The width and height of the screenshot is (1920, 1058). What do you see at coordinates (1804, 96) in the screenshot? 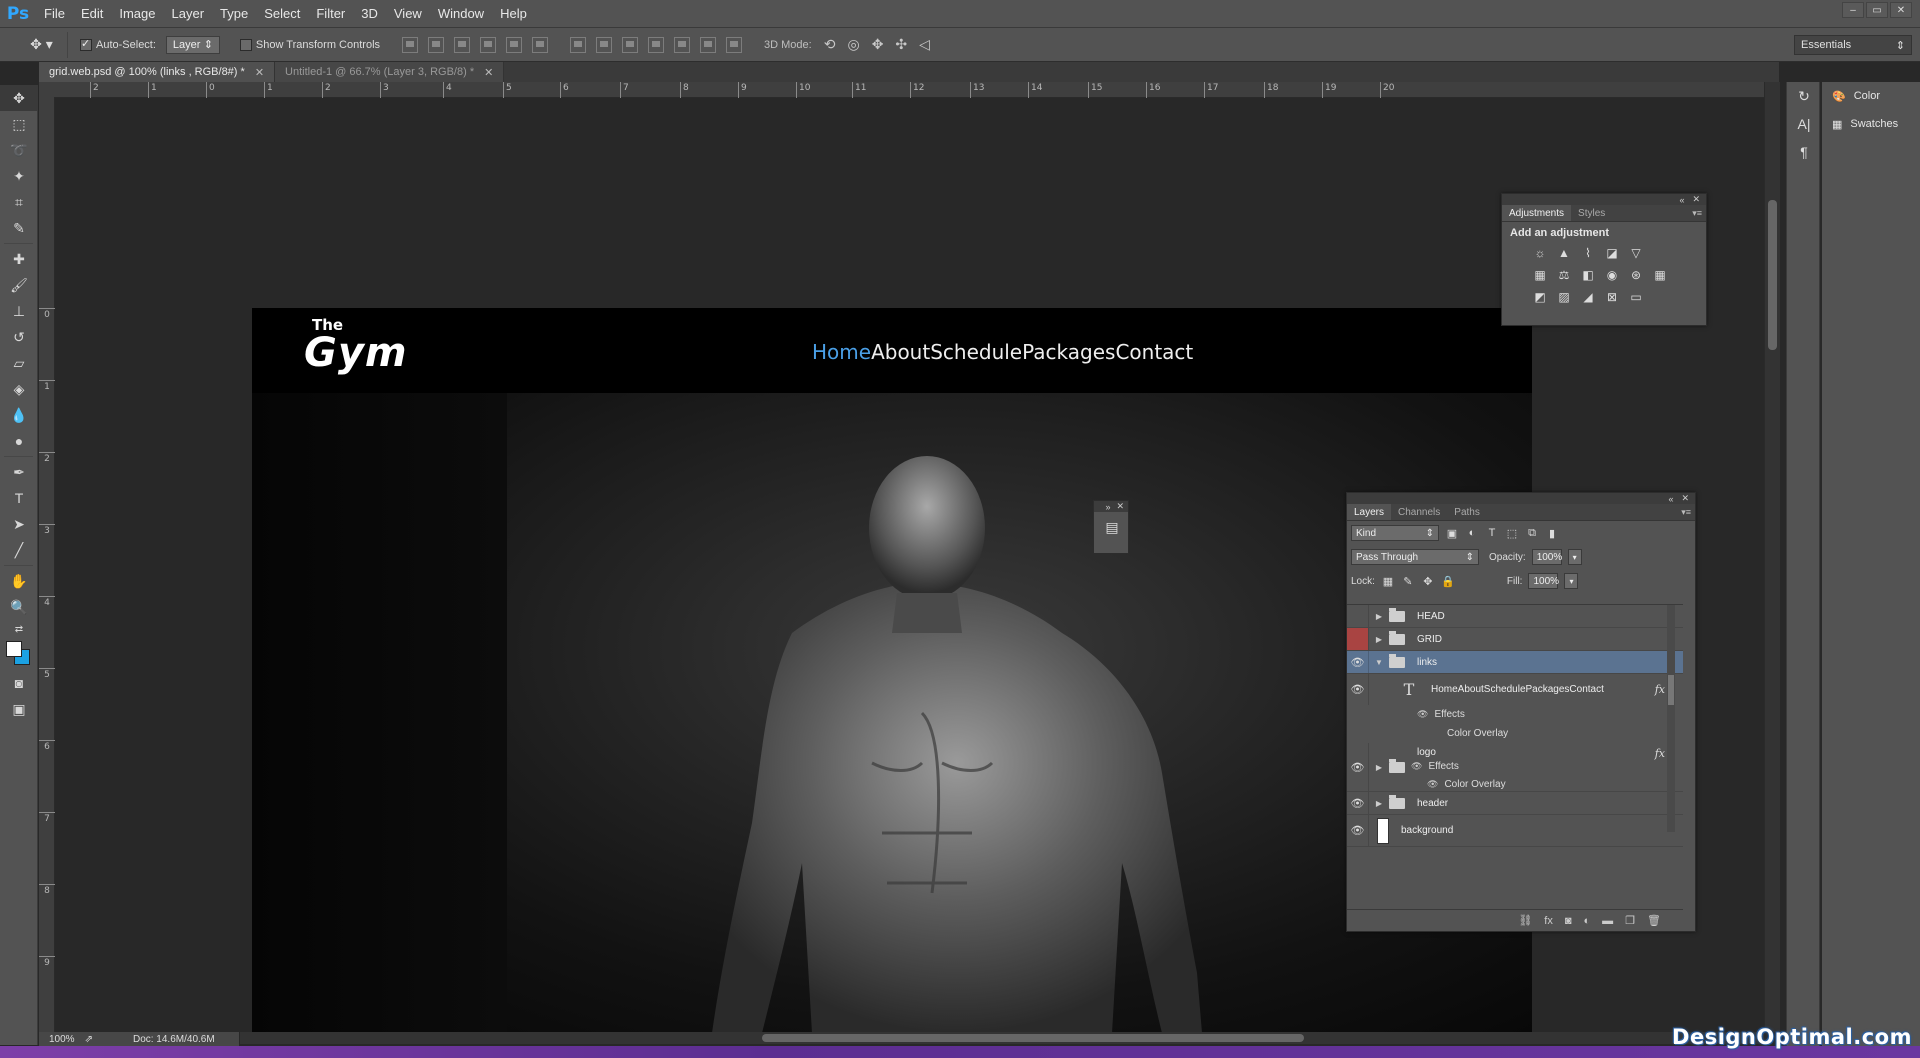
I see `history-icon: ↻` at bounding box center [1804, 96].